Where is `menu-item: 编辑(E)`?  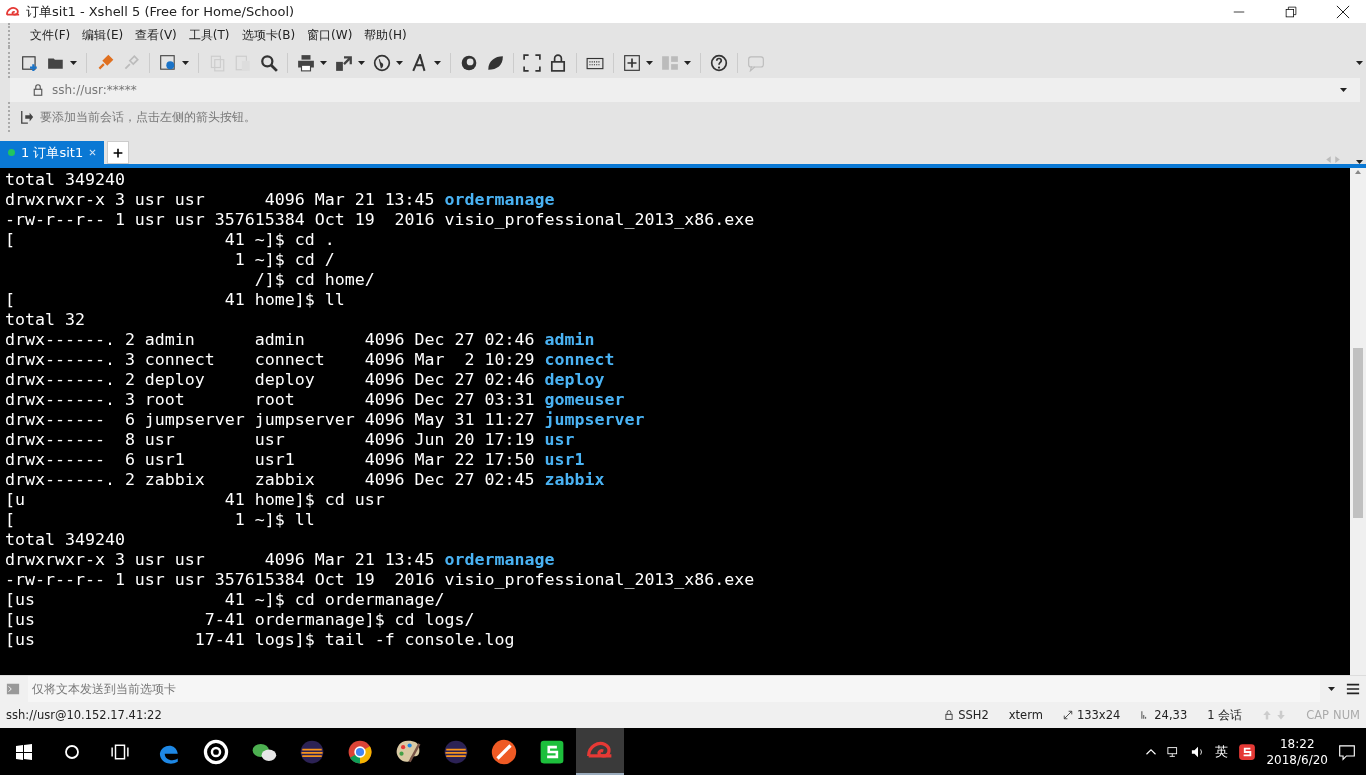
menu-item: 编辑(E) is located at coordinates (103, 35).